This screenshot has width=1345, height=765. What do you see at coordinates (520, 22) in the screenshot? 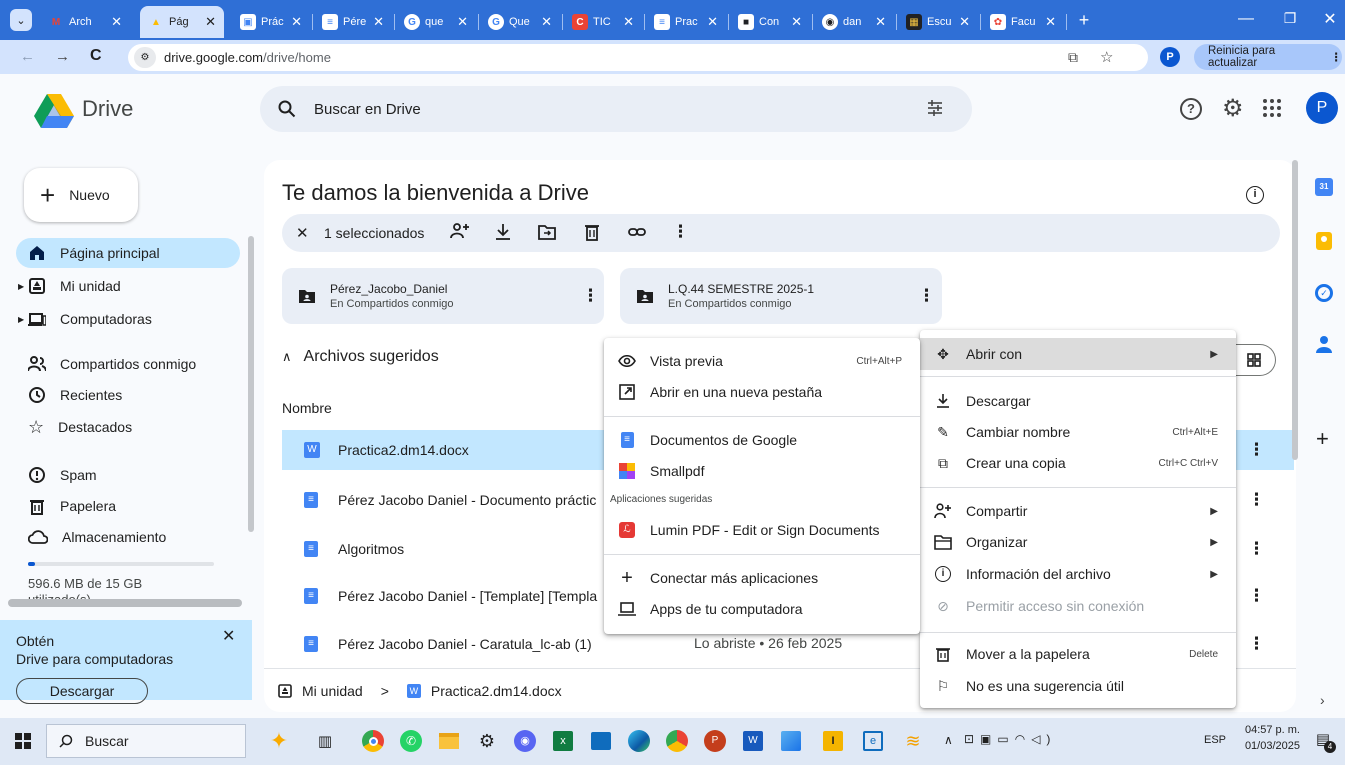
I see `tab-5: G Que ✕` at bounding box center [520, 22].